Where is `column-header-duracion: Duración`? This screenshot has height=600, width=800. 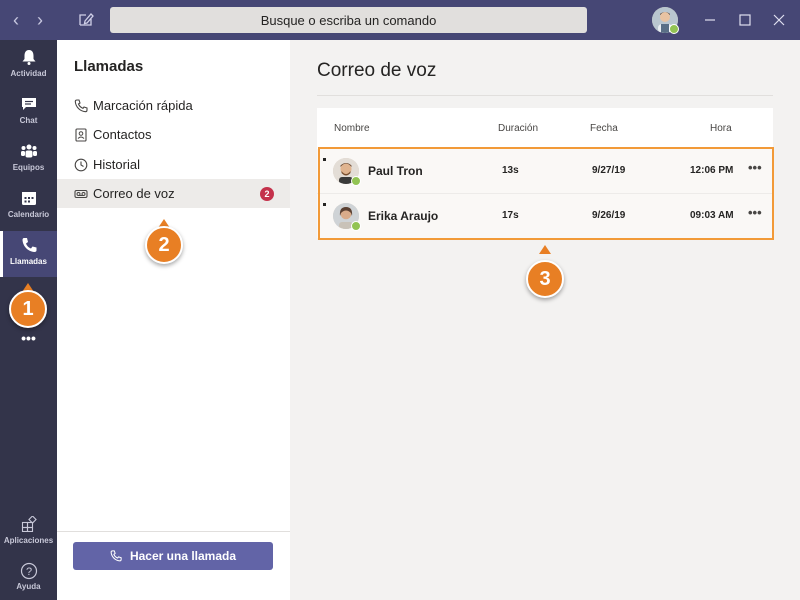
column-header-duracion: Duración is located at coordinates (518, 128).